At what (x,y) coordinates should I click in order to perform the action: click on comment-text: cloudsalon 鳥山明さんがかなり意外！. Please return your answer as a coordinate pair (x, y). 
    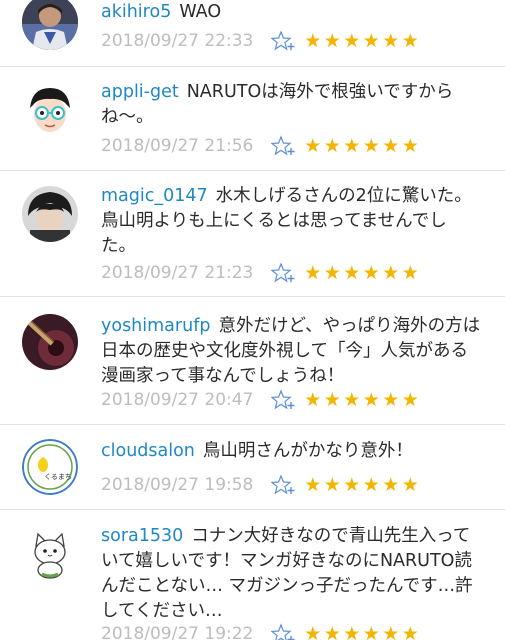
    Looking at the image, I should click on (291, 451).